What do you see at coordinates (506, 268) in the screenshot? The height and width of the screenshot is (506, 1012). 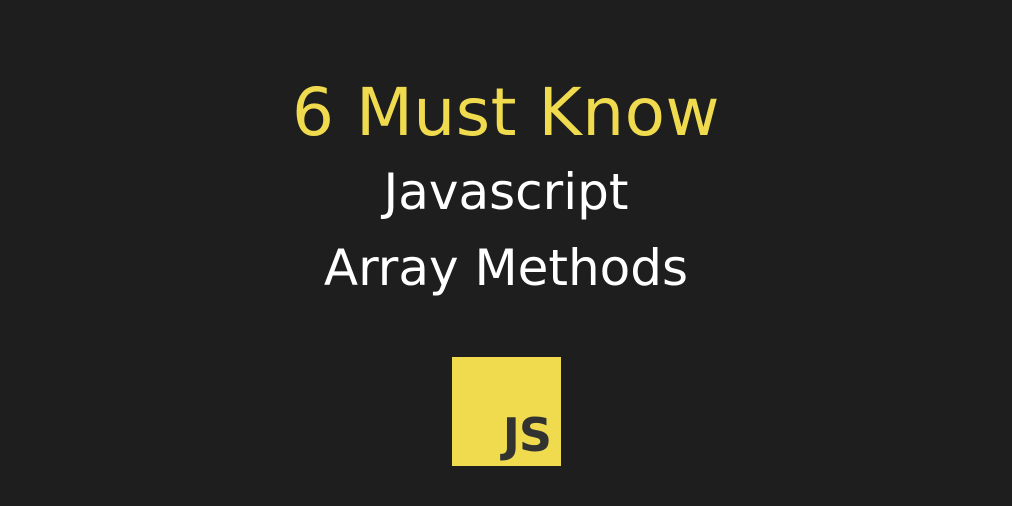 I see `headline-line-2: Array Methods` at bounding box center [506, 268].